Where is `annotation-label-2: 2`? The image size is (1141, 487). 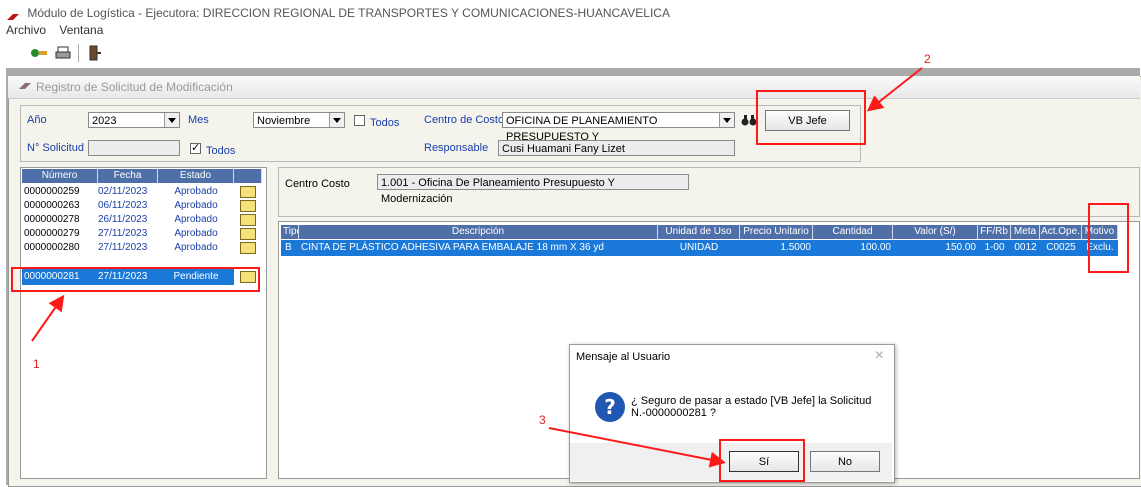
annotation-label-2: 2 is located at coordinates (927, 59).